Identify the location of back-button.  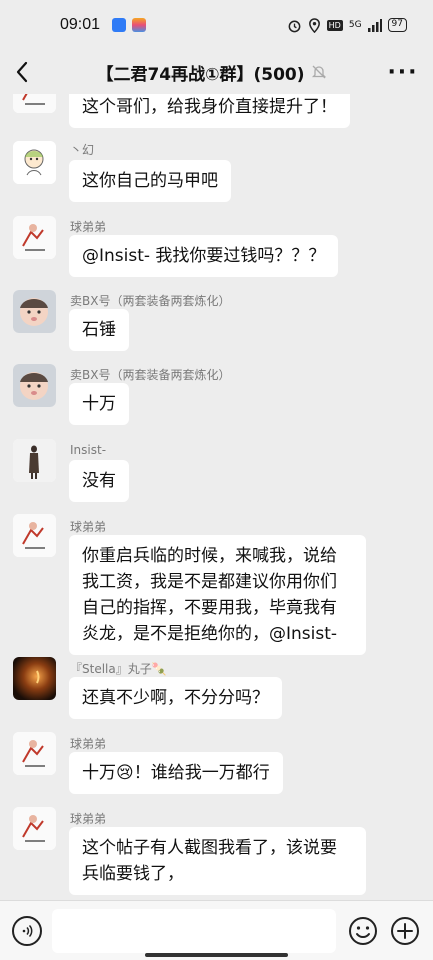
(22, 72).